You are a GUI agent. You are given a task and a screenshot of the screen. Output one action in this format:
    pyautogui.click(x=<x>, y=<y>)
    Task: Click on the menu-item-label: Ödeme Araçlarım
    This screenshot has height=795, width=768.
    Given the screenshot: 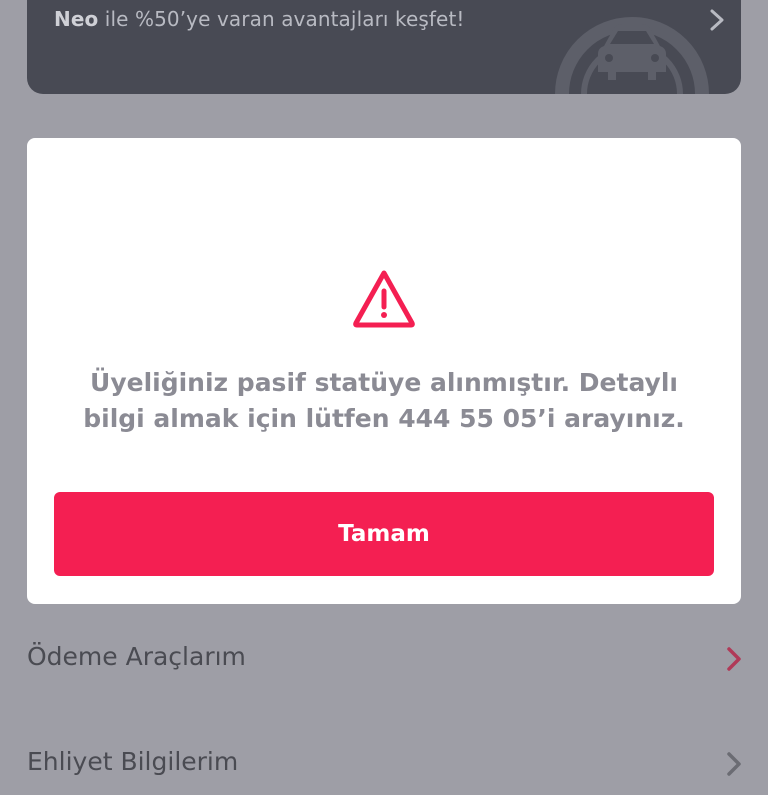 What is the action you would take?
    pyautogui.click(x=136, y=656)
    